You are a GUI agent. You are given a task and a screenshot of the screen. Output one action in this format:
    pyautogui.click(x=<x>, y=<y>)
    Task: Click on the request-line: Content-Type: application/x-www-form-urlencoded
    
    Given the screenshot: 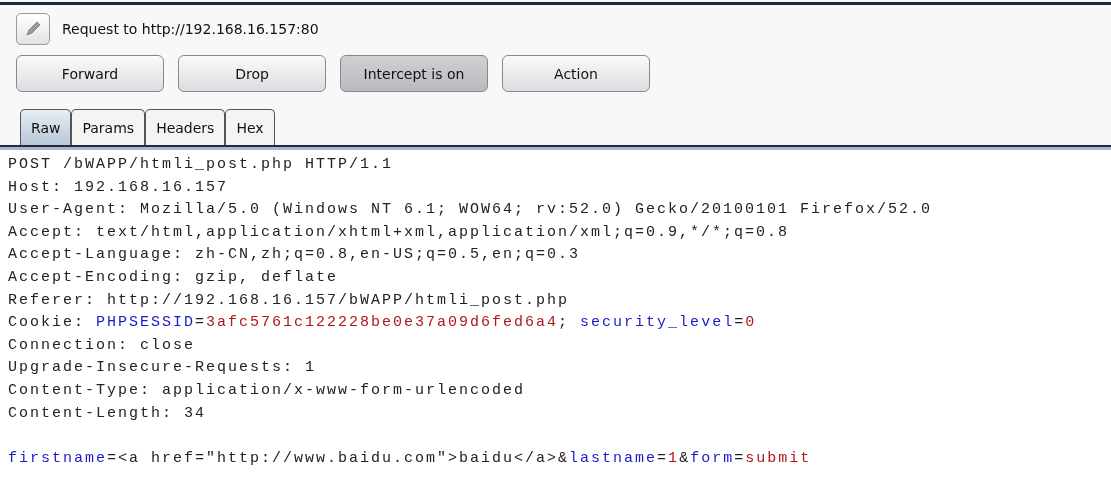 What is the action you would take?
    pyautogui.click(x=267, y=390)
    